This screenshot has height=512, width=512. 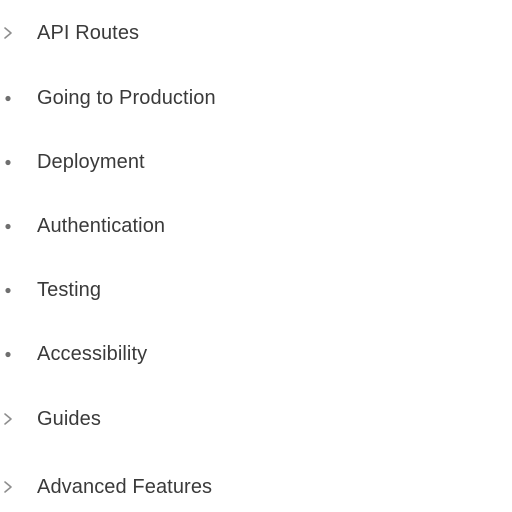 I want to click on sidebar-item-guides: Guides, so click(x=150, y=419).